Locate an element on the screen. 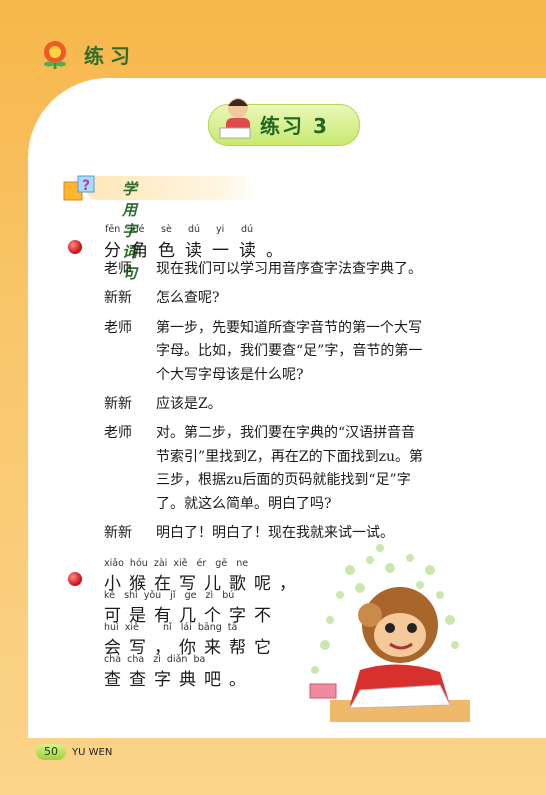 This screenshot has height=795, width=546. speech-line: 现在我们可以学习用音序查字法查字典了。 is located at coordinates (289, 269).